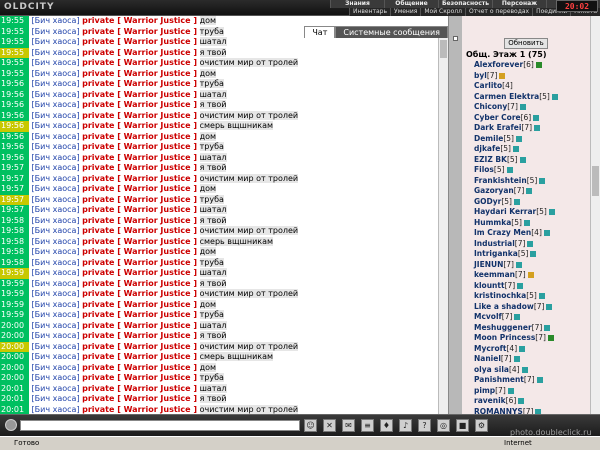  What do you see at coordinates (519, 4) in the screenshot?
I see `menu-item: Персонаж` at bounding box center [519, 4].